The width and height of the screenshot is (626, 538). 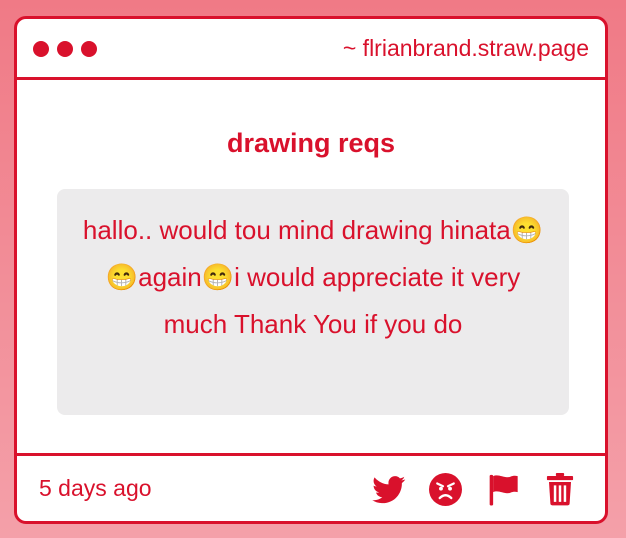 What do you see at coordinates (445, 489) in the screenshot?
I see `angry-face-icon` at bounding box center [445, 489].